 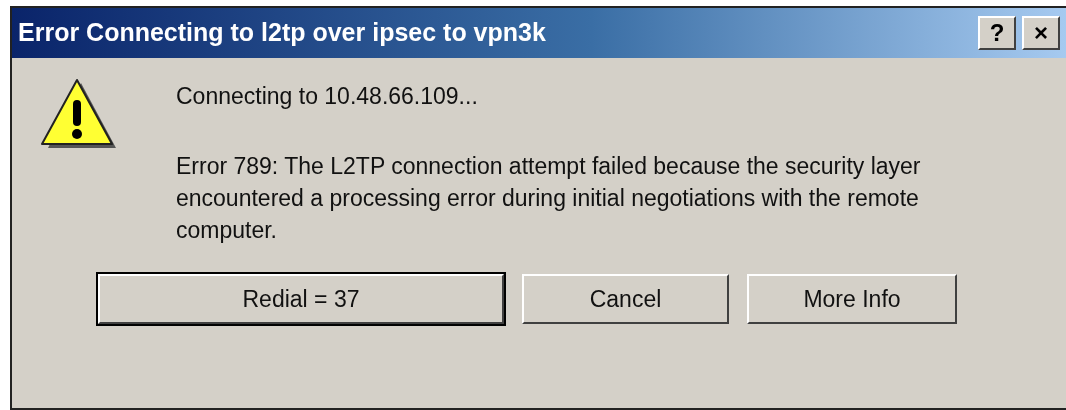 What do you see at coordinates (625, 299) in the screenshot?
I see `cancel-button: Cancel` at bounding box center [625, 299].